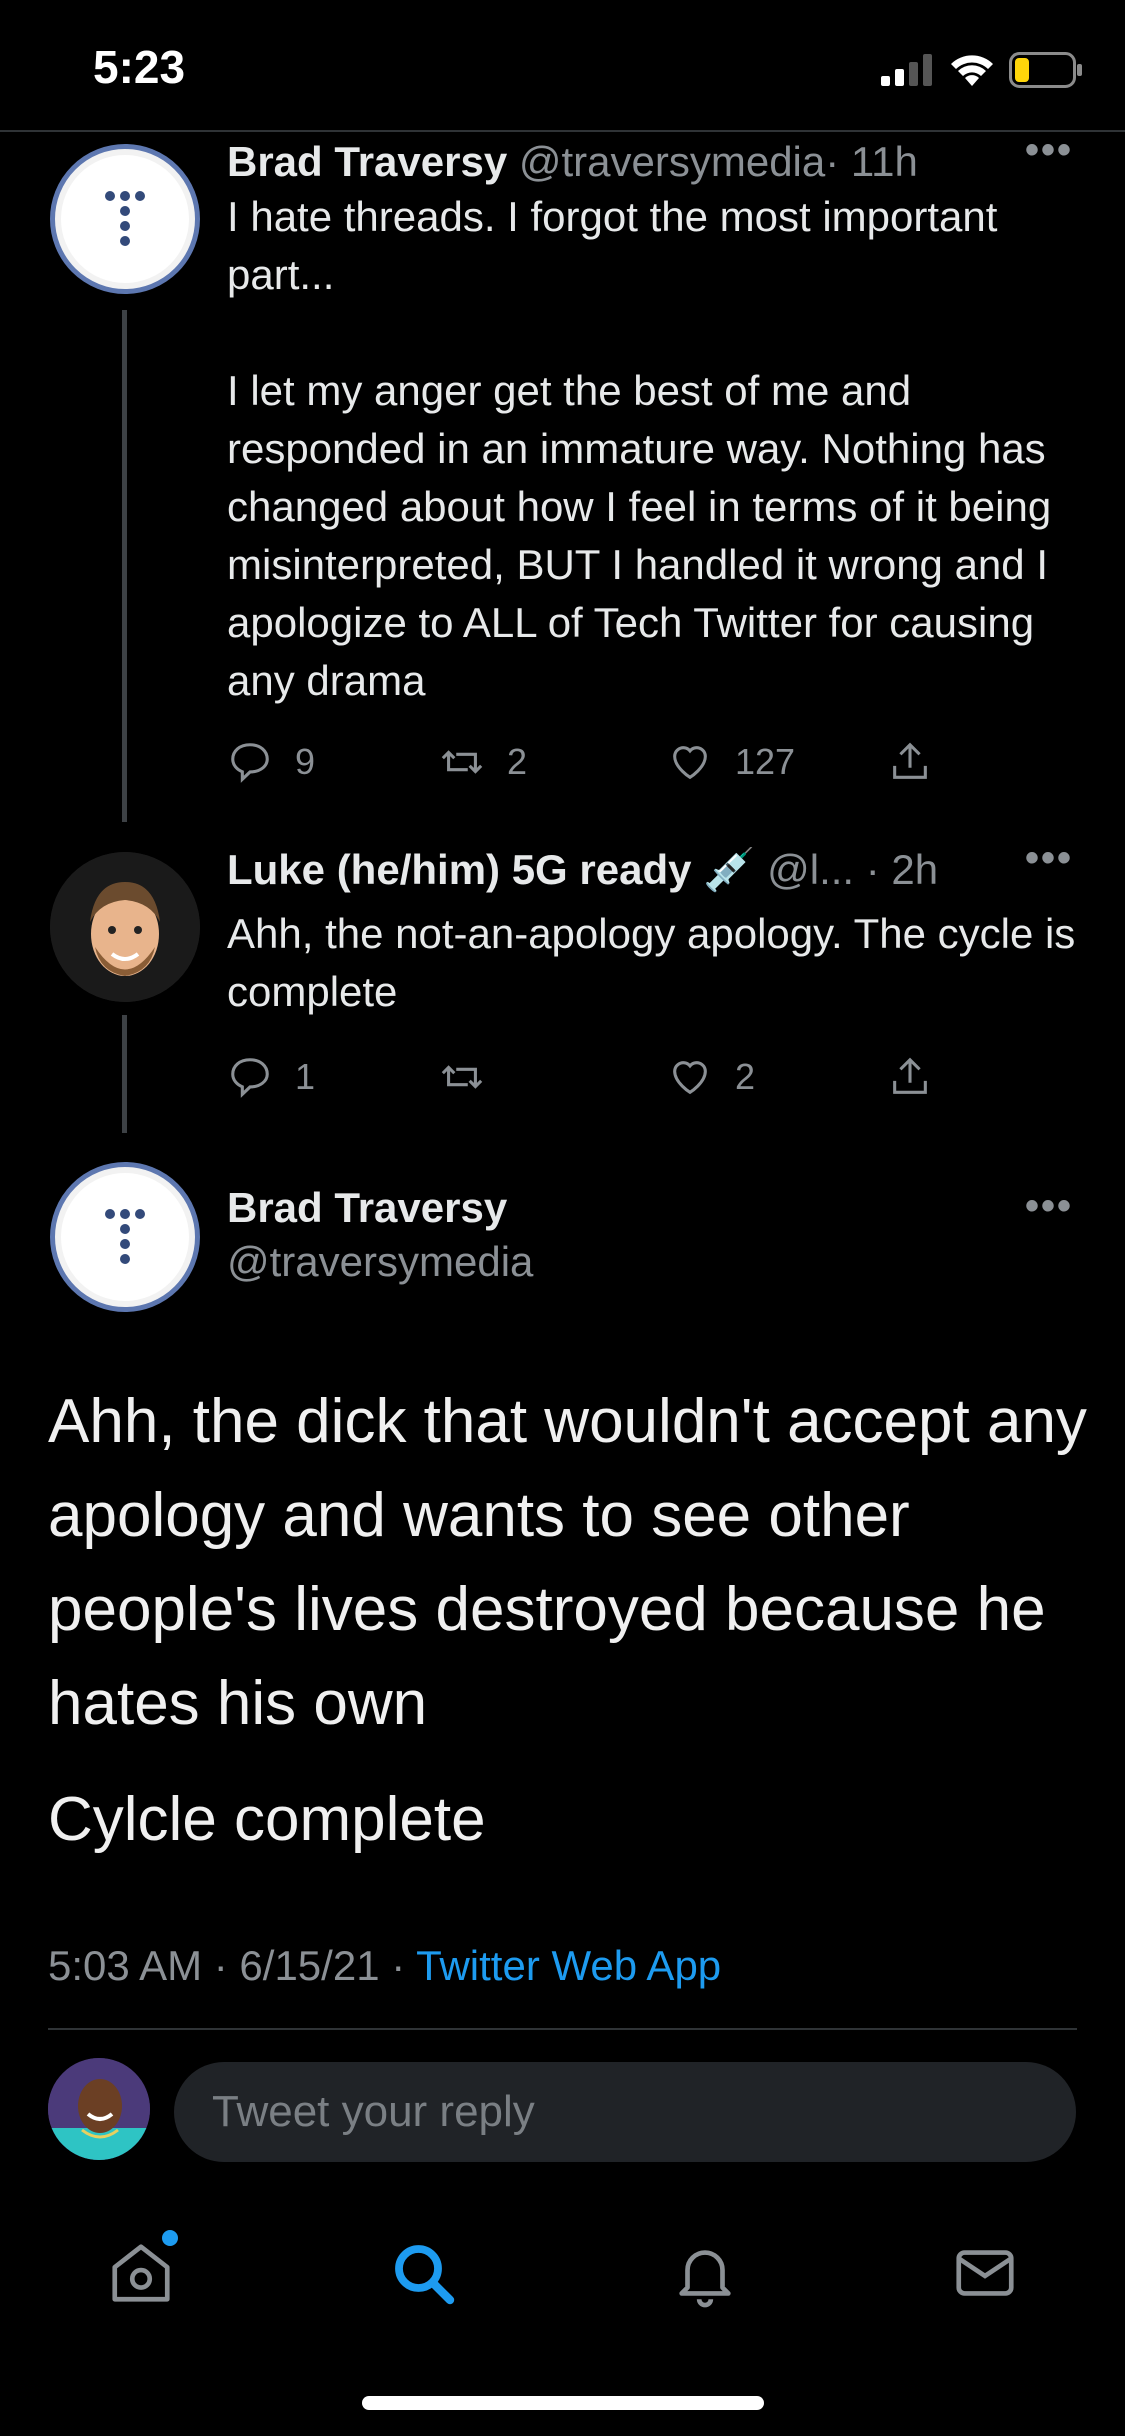 The height and width of the screenshot is (2436, 1125). What do you see at coordinates (711, 1077) in the screenshot?
I see `like-button: 2` at bounding box center [711, 1077].